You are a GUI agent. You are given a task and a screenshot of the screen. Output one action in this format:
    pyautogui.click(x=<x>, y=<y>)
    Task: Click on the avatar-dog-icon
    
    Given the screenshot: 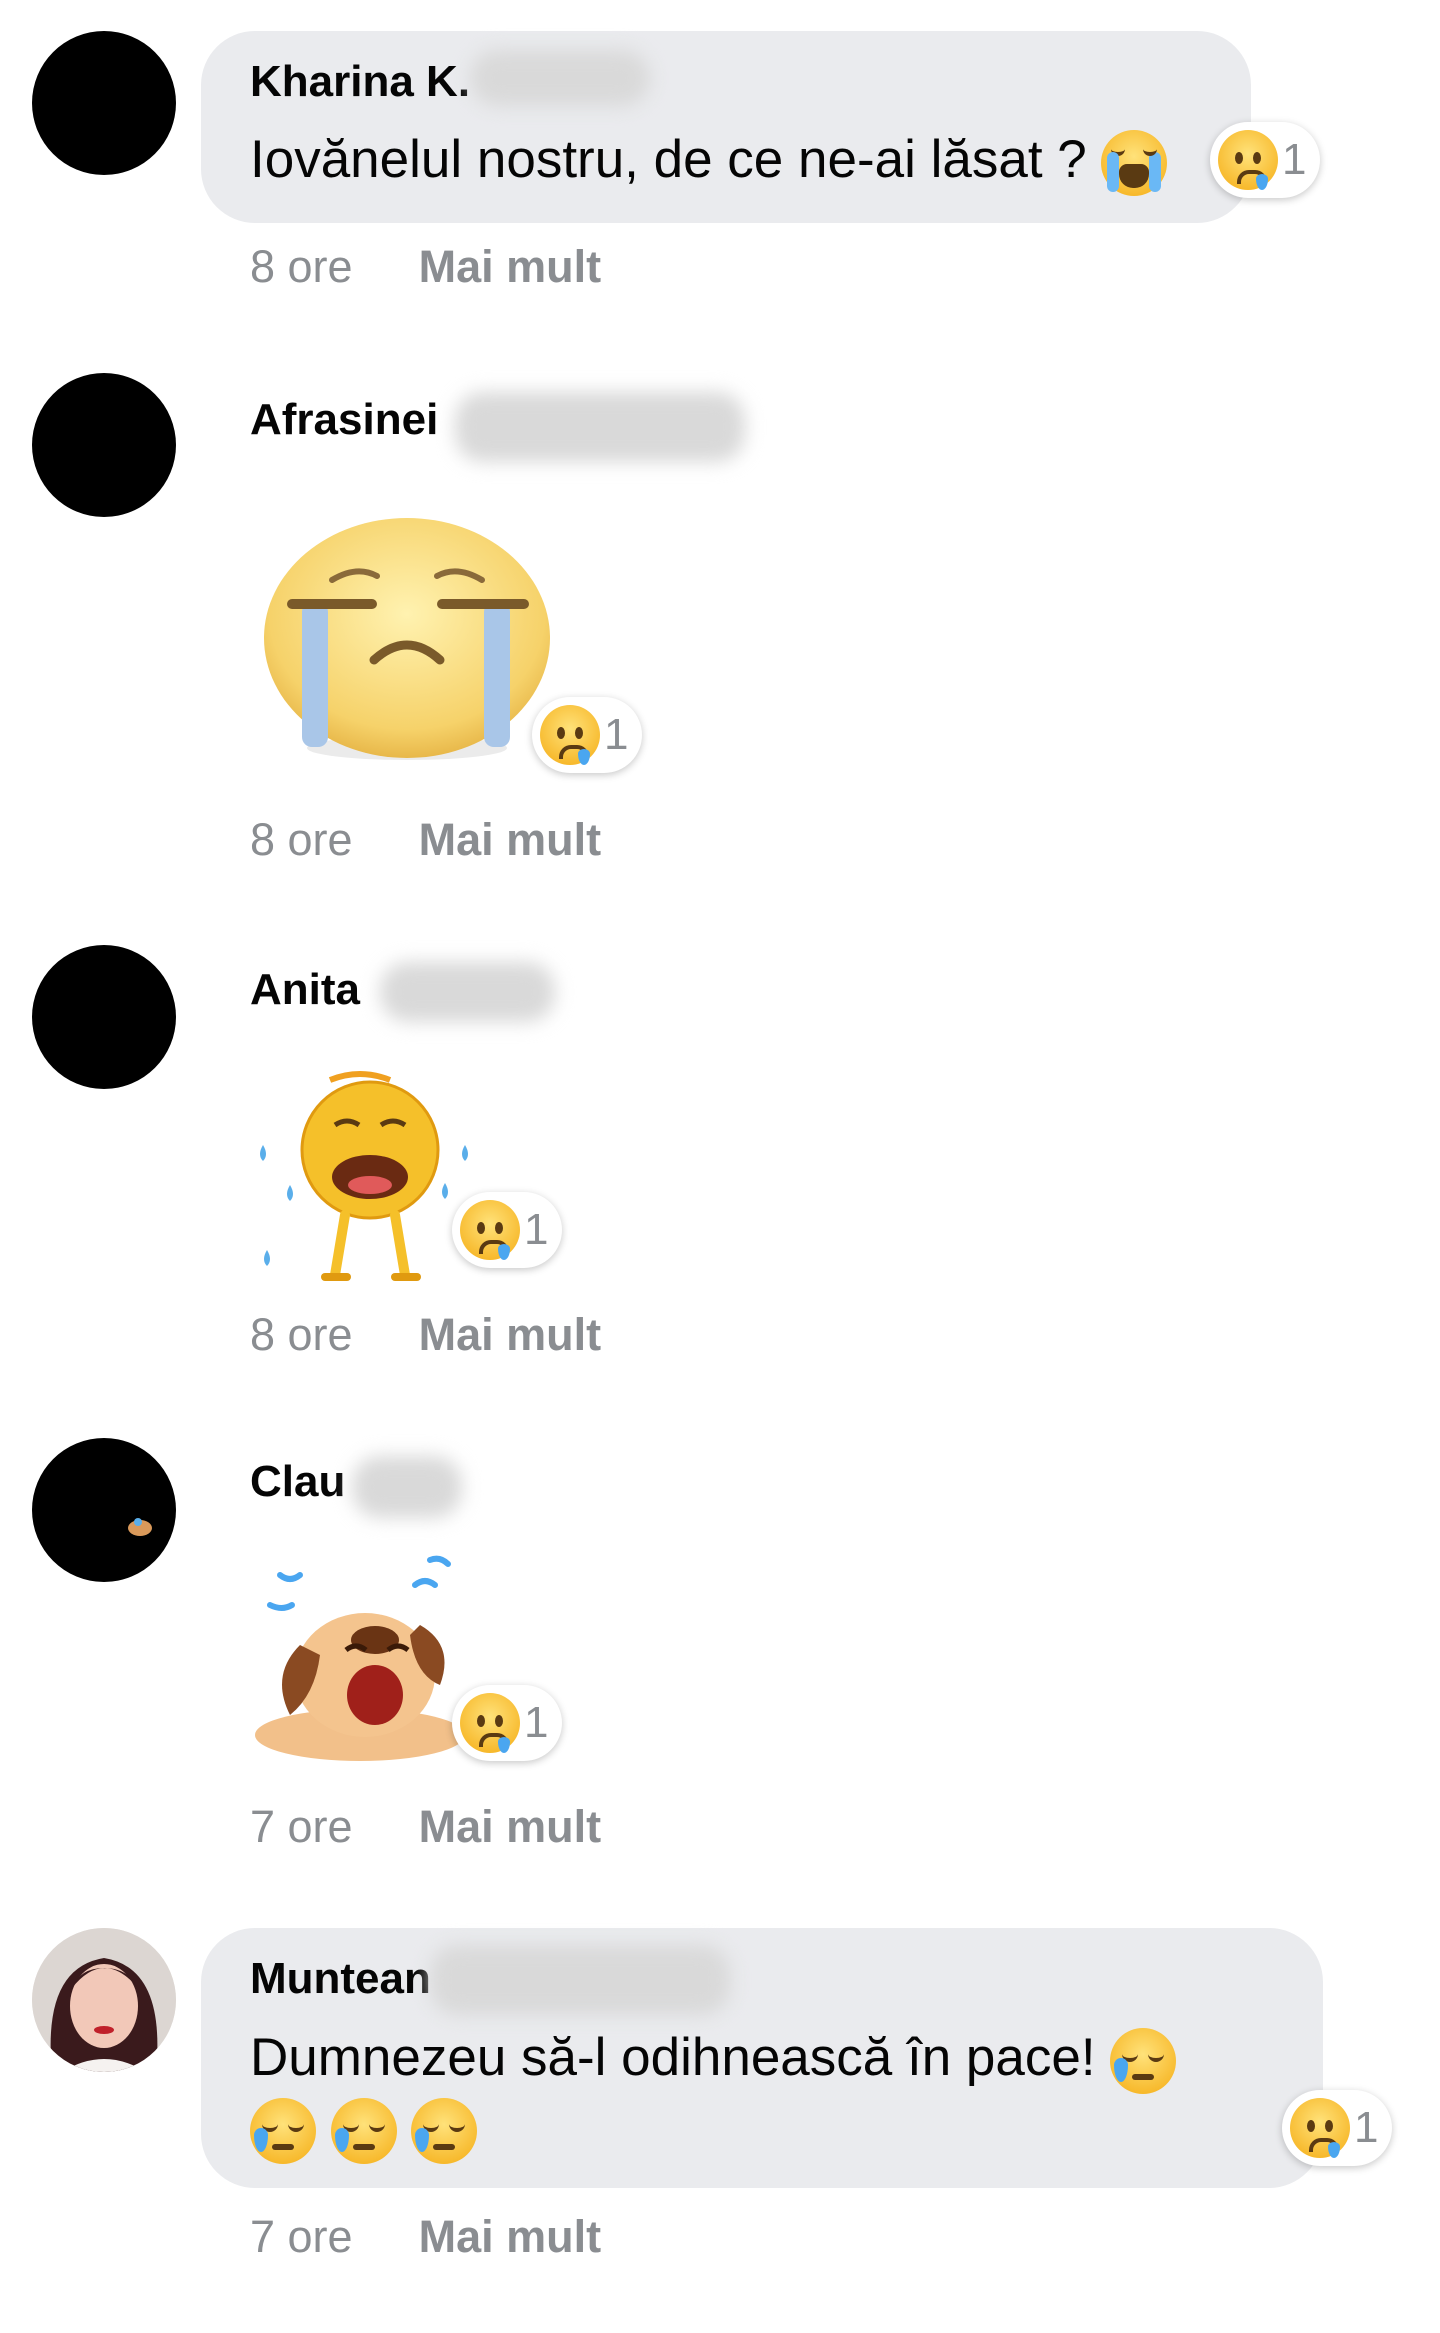 What is the action you would take?
    pyautogui.click(x=140, y=1527)
    